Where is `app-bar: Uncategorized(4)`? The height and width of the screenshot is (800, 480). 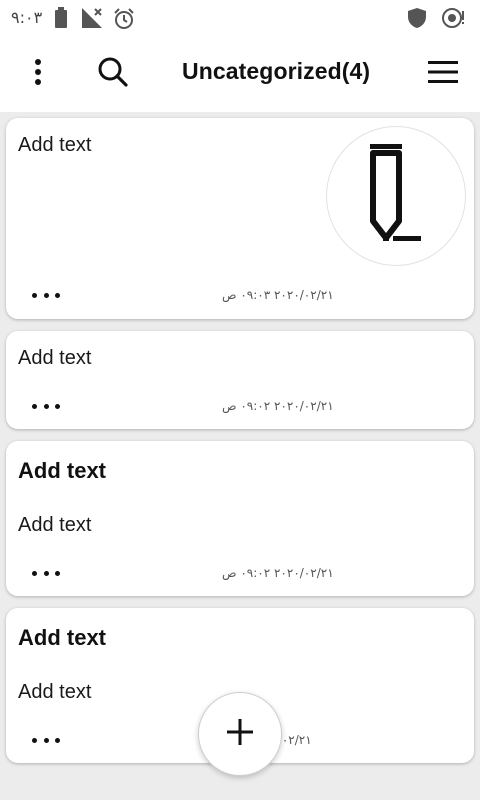
app-bar: Uncategorized(4) is located at coordinates (240, 74).